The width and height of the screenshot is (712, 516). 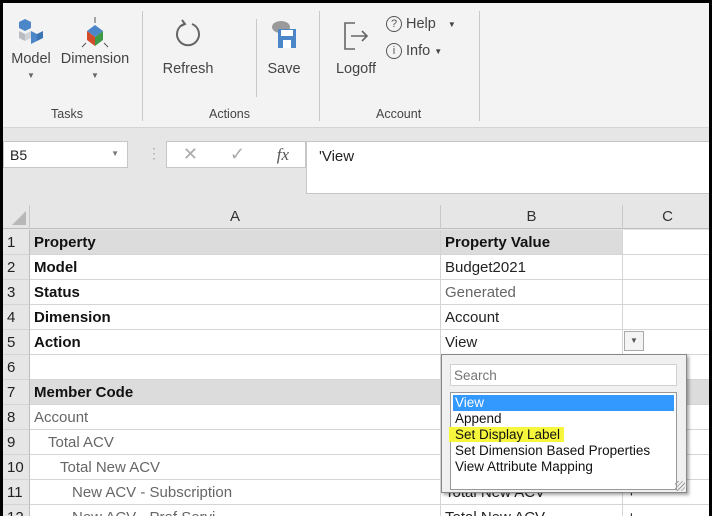 I want to click on logoff-icon, so click(x=356, y=36).